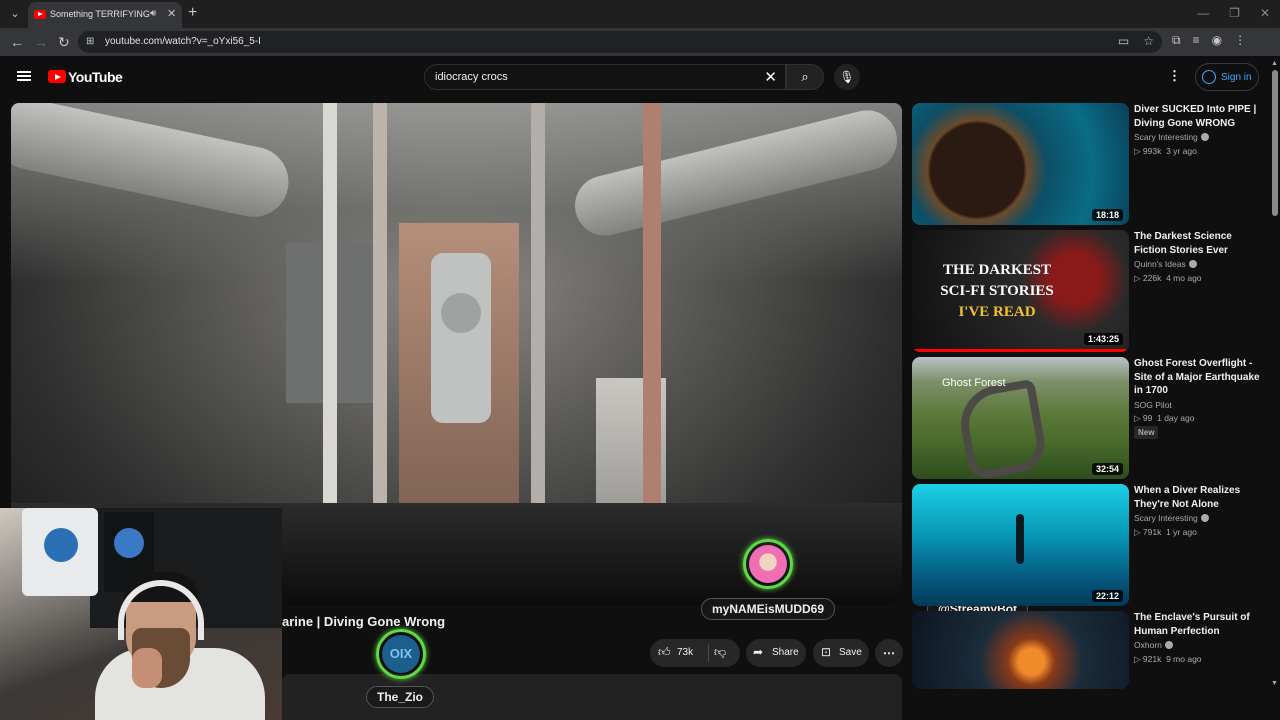  I want to click on menu-icon, so click(24, 76).